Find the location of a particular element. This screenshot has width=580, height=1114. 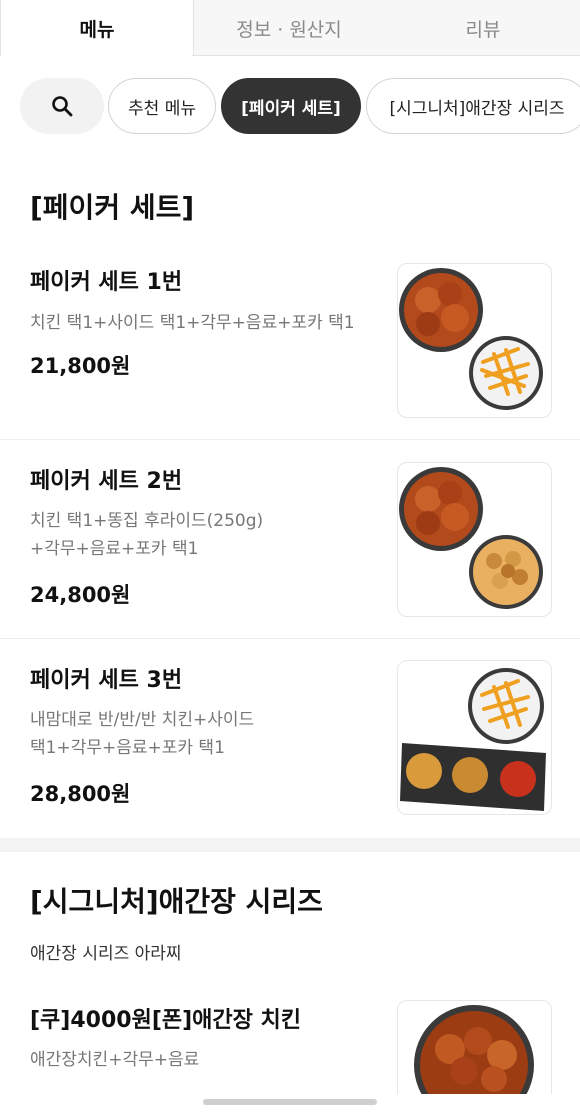

top-tab-bar: 메뉴 정보 · 원산지 리뷰 is located at coordinates (290, 28).